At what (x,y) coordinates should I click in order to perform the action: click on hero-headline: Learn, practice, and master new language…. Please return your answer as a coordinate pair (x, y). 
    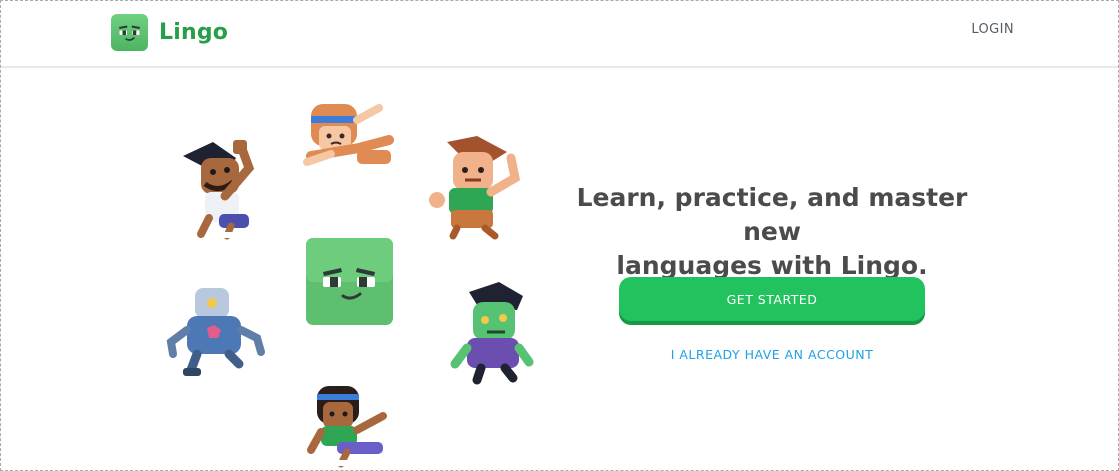
    Looking at the image, I should click on (772, 232).